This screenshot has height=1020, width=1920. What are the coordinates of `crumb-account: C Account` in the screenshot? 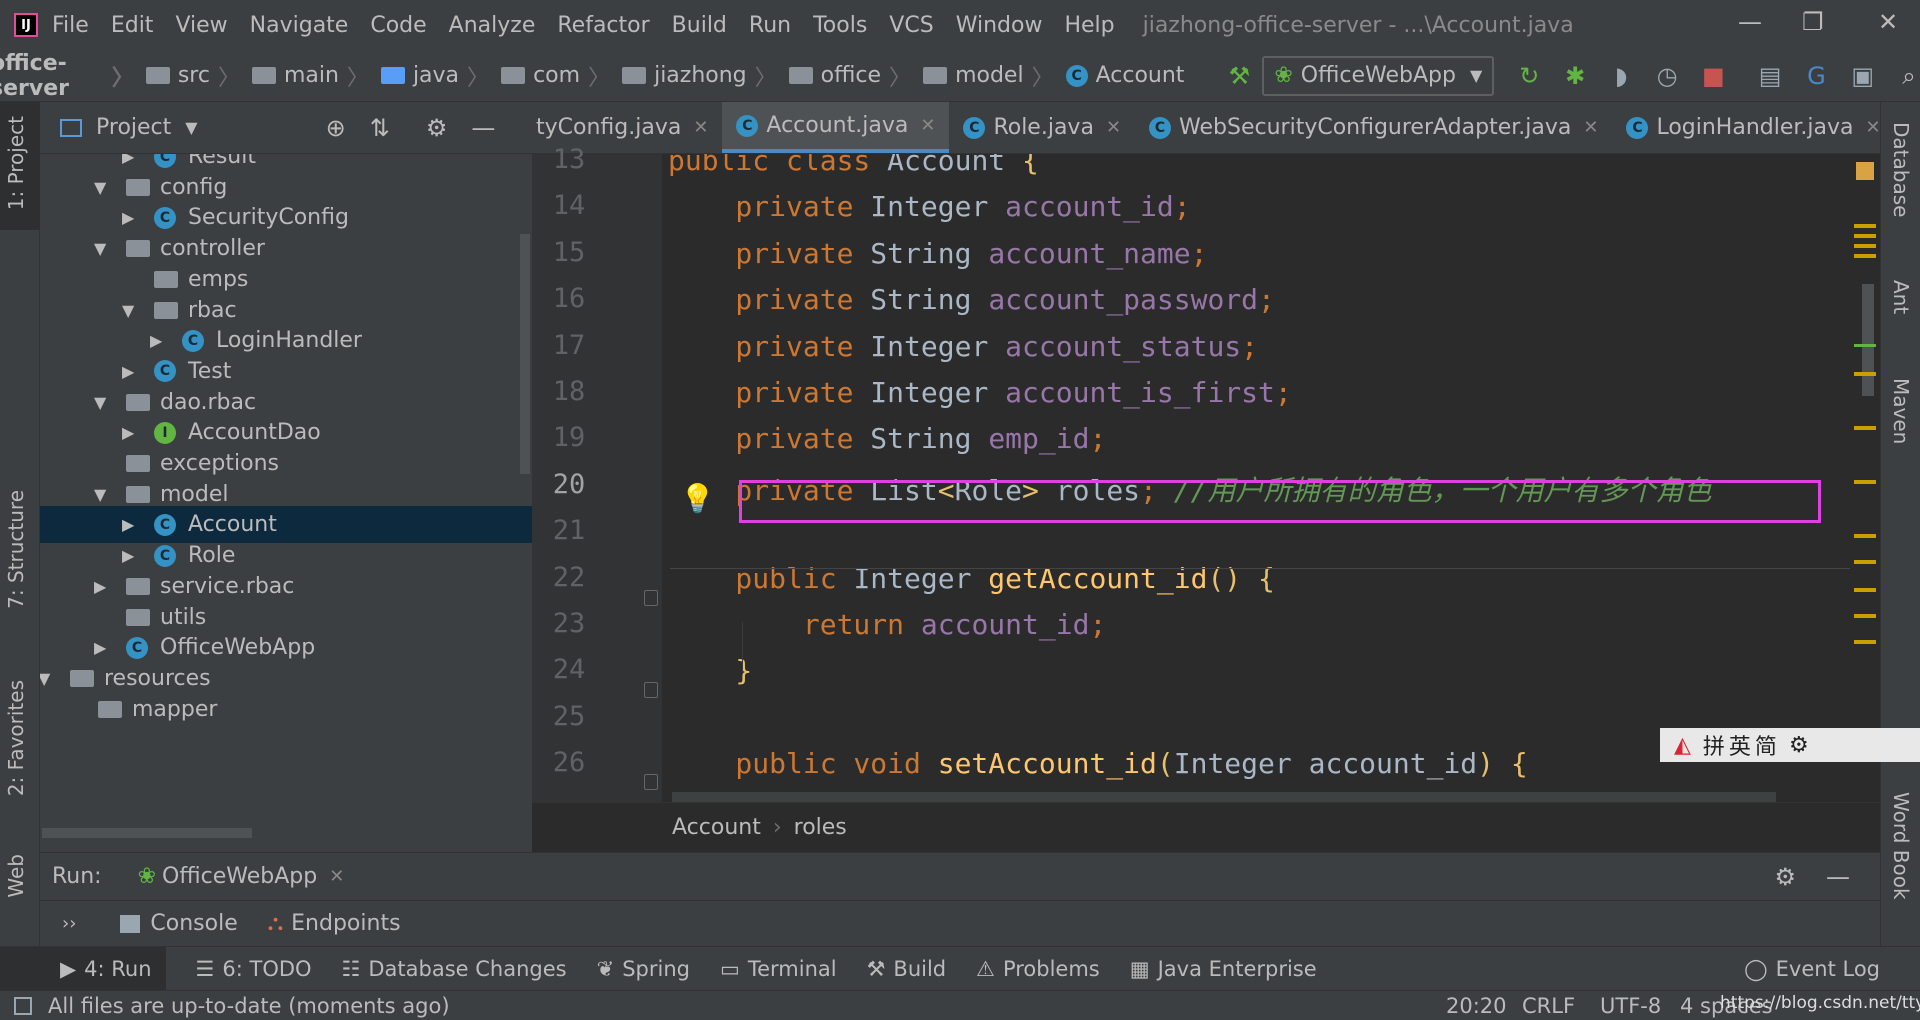 It's located at (1124, 75).